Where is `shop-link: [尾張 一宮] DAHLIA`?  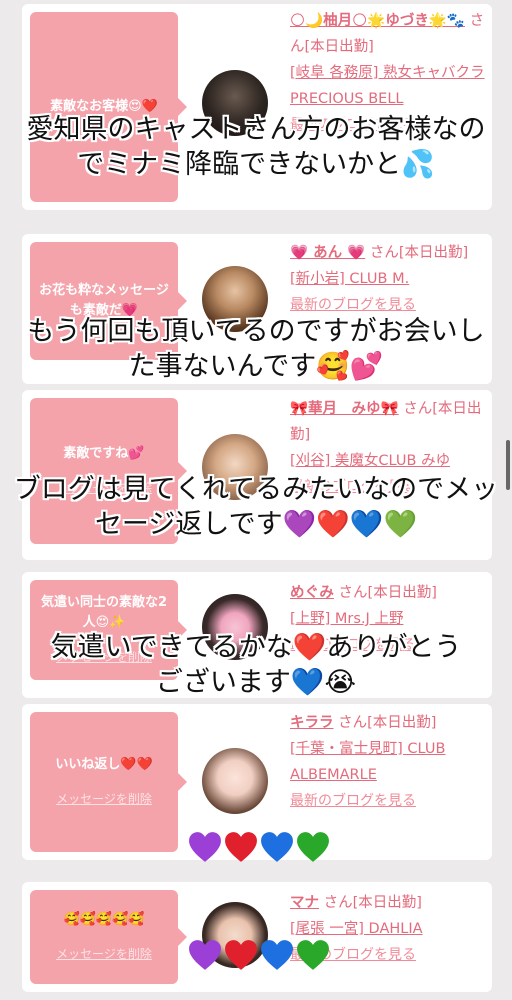 shop-link: [尾張 一宮] DAHLIA is located at coordinates (356, 929).